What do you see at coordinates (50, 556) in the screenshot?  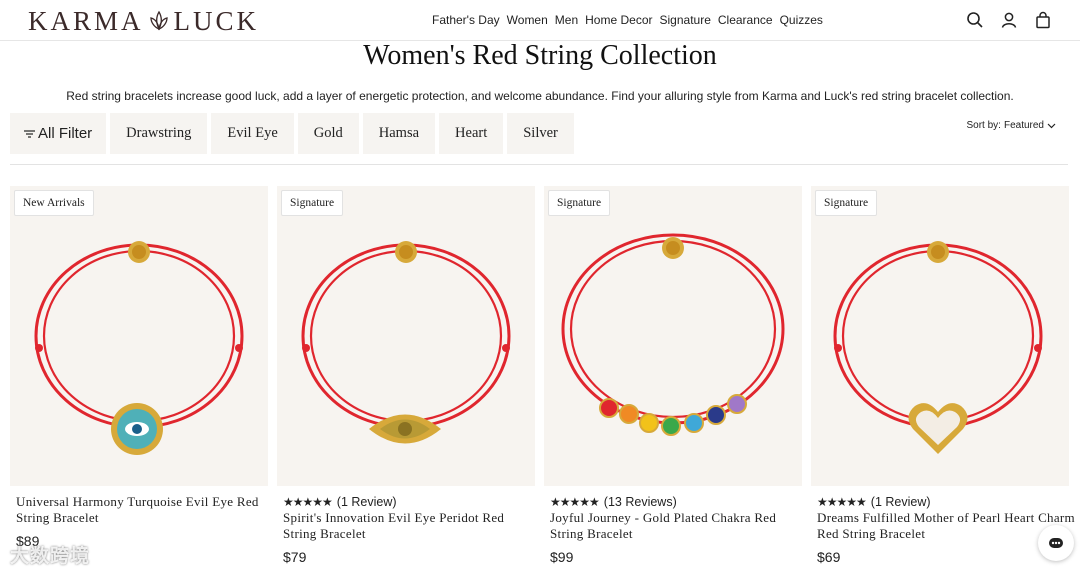 I see `watermark: 大数跨境` at bounding box center [50, 556].